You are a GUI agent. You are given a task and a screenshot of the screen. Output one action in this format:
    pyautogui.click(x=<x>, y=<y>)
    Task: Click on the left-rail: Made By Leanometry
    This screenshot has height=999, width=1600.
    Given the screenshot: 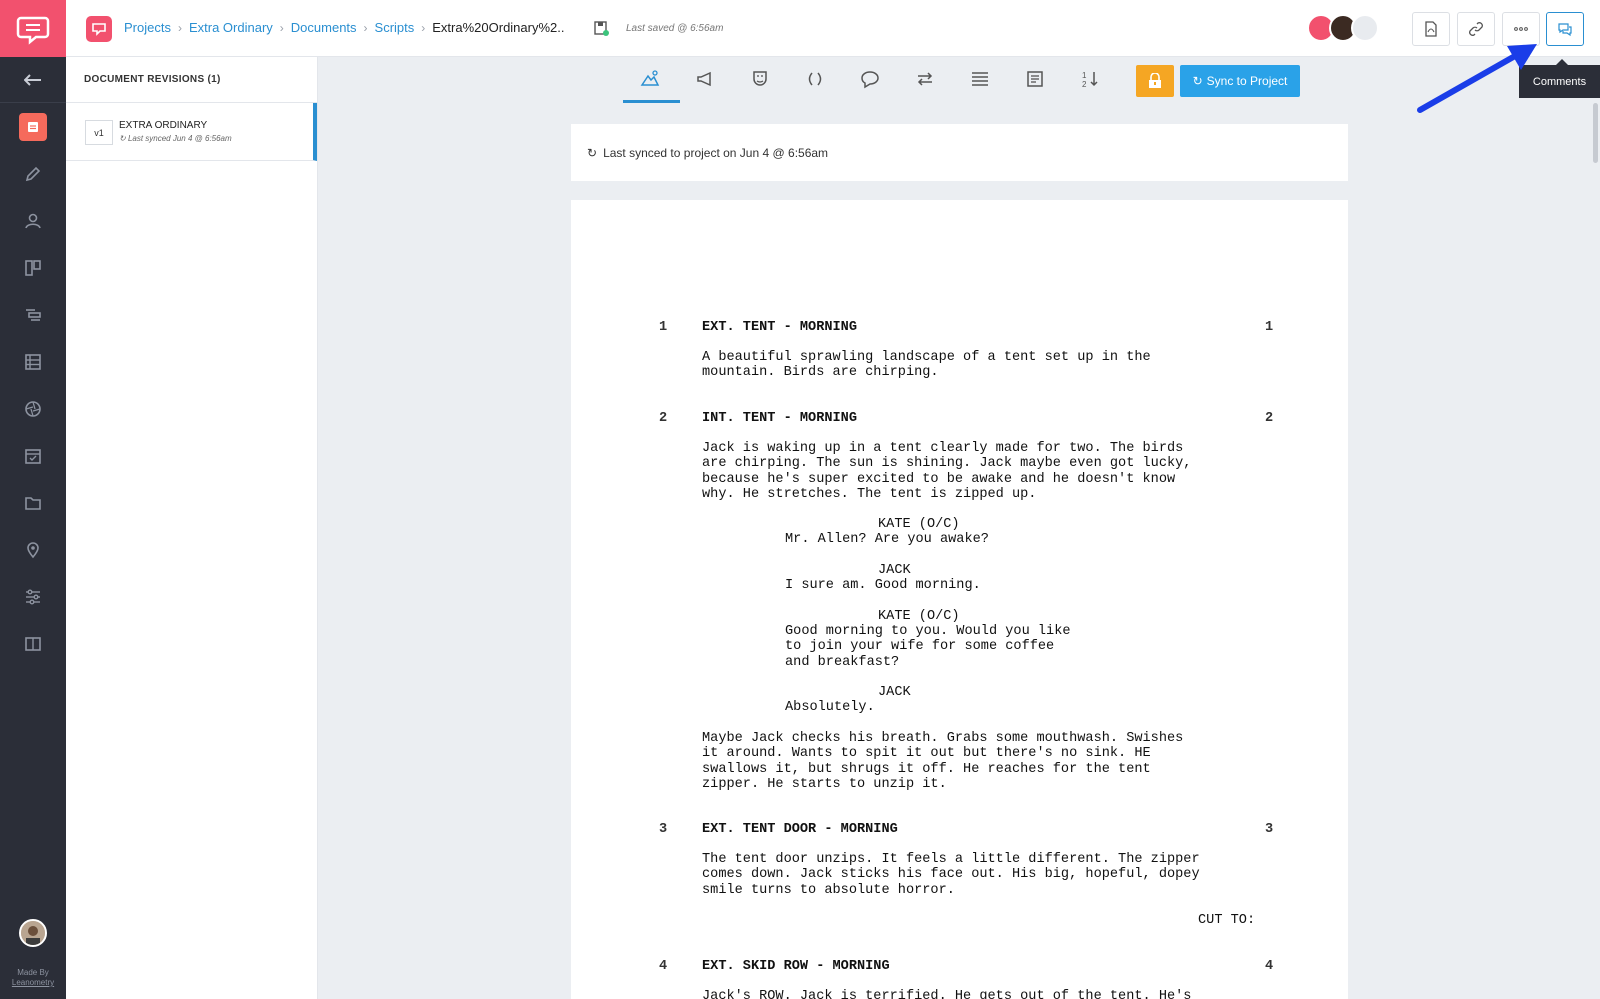 What is the action you would take?
    pyautogui.click(x=33, y=499)
    